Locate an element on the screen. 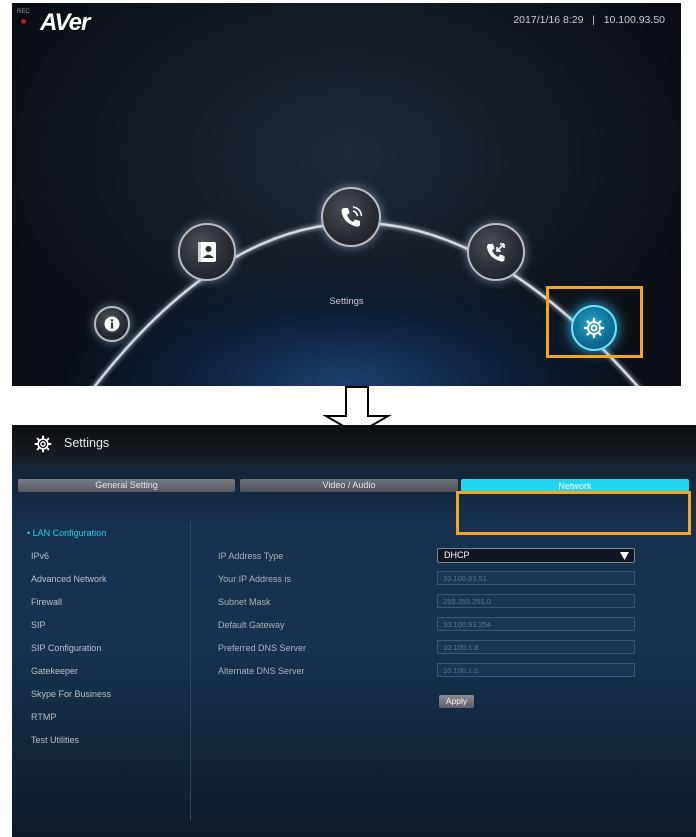 The image size is (696, 837). highlight-box-settings is located at coordinates (594, 322).